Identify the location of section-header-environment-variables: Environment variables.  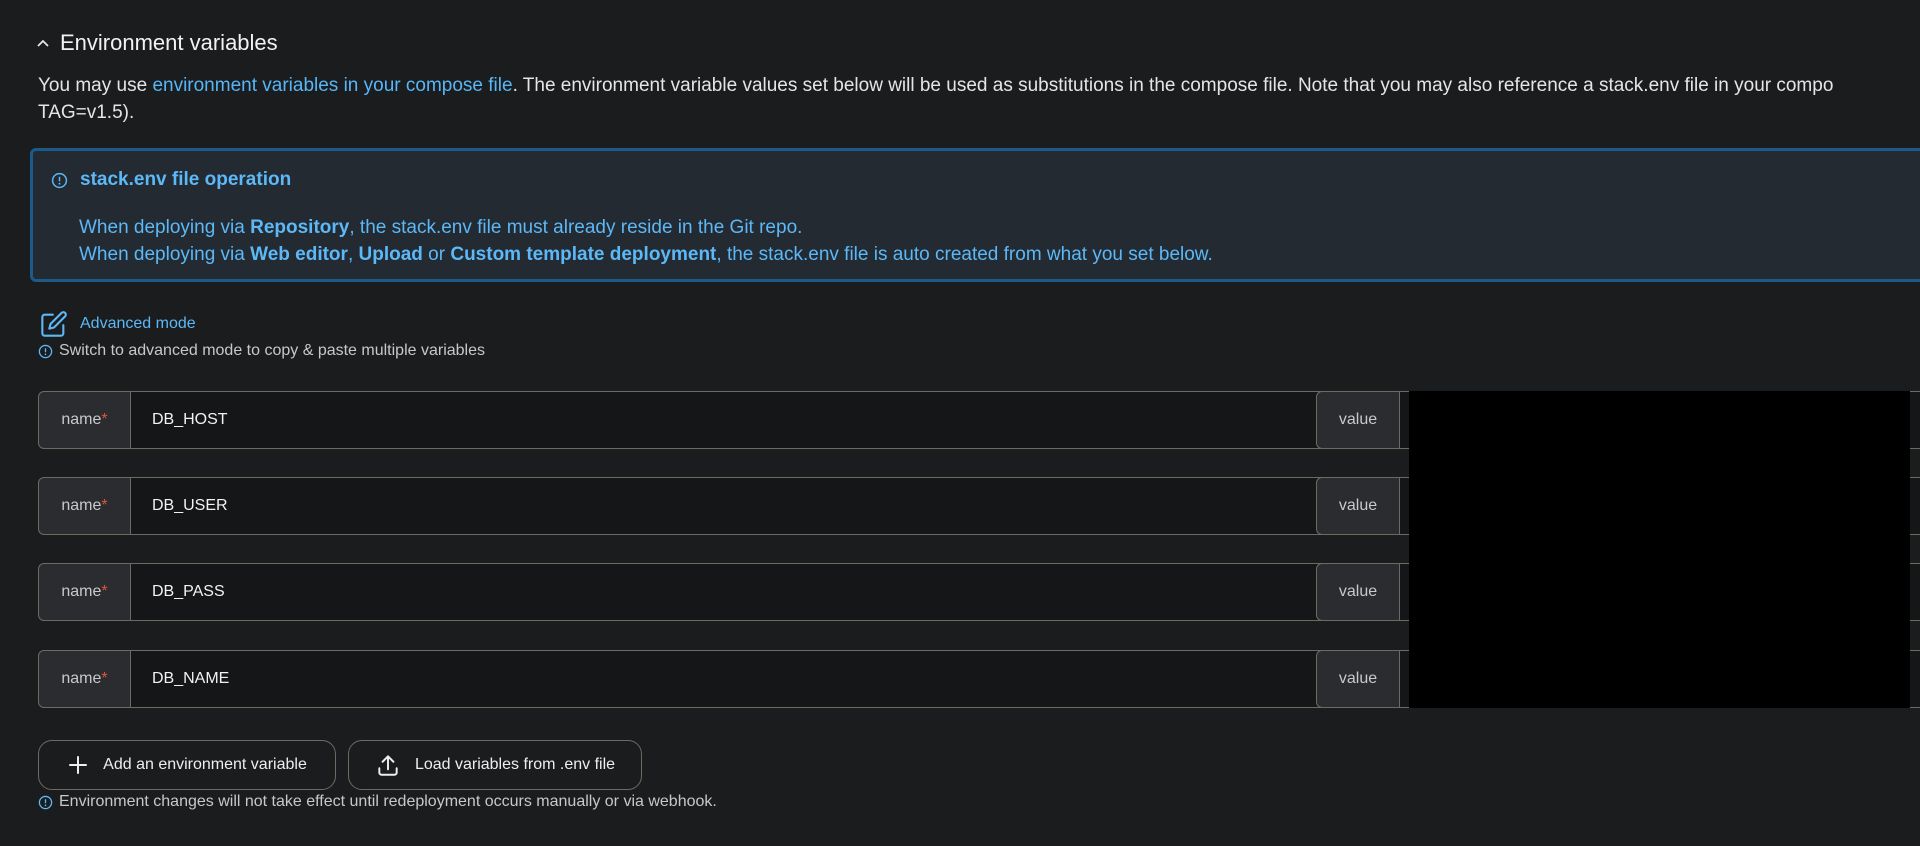
(157, 43).